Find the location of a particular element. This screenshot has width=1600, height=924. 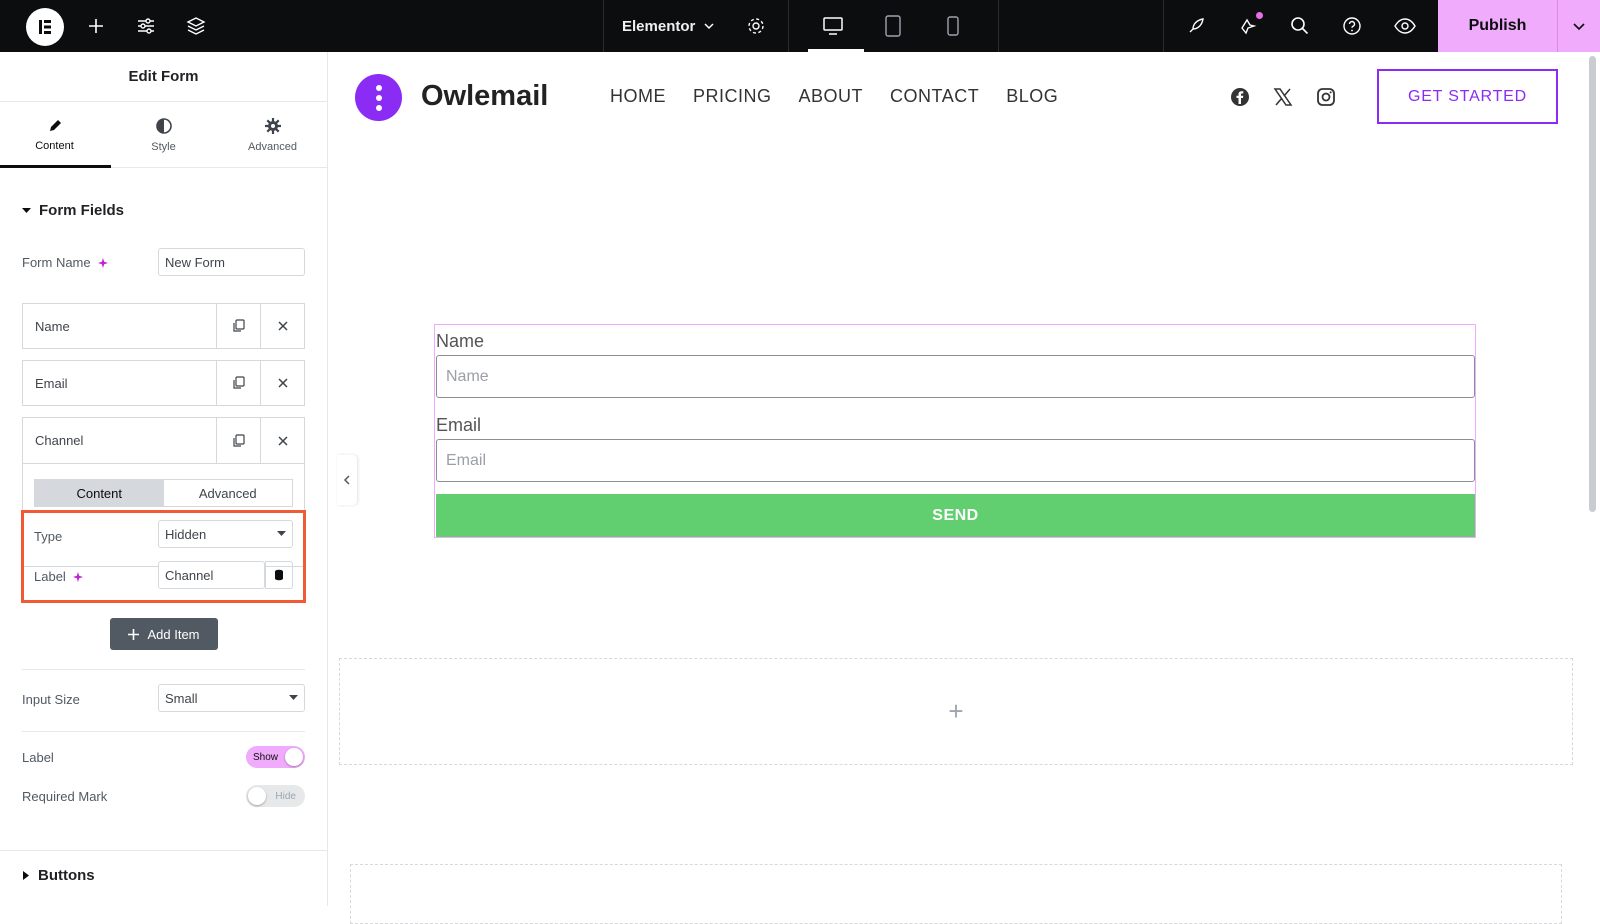

caret-right-icon is located at coordinates (26, 875).